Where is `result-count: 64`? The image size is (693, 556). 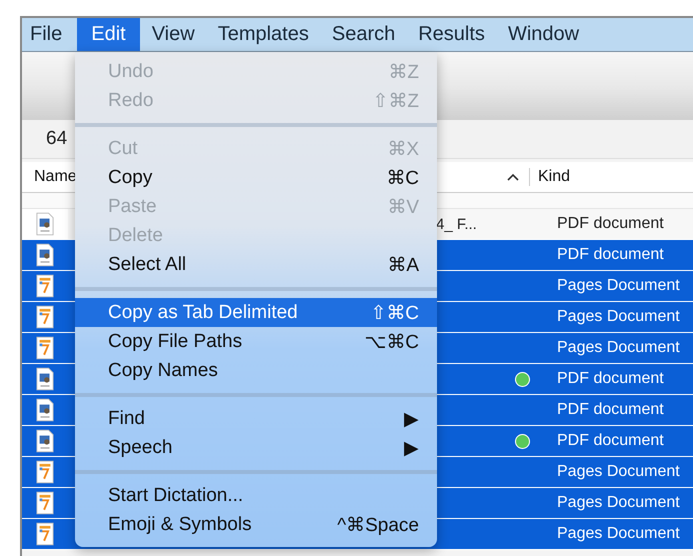 result-count: 64 is located at coordinates (57, 139).